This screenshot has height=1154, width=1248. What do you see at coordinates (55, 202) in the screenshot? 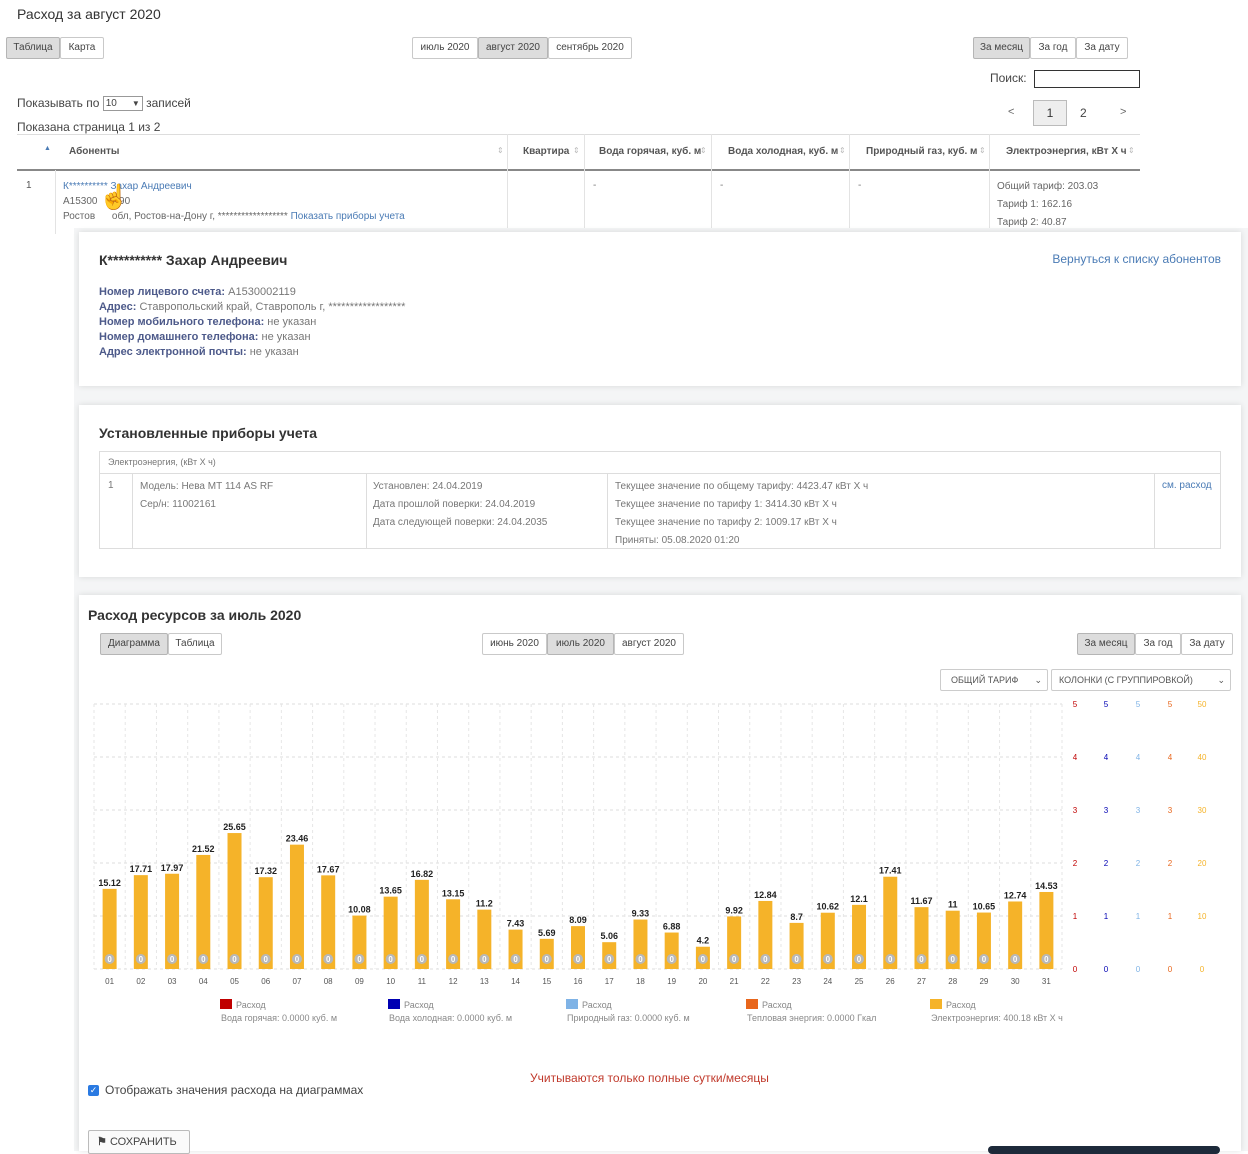
I see `row-divider` at bounding box center [55, 202].